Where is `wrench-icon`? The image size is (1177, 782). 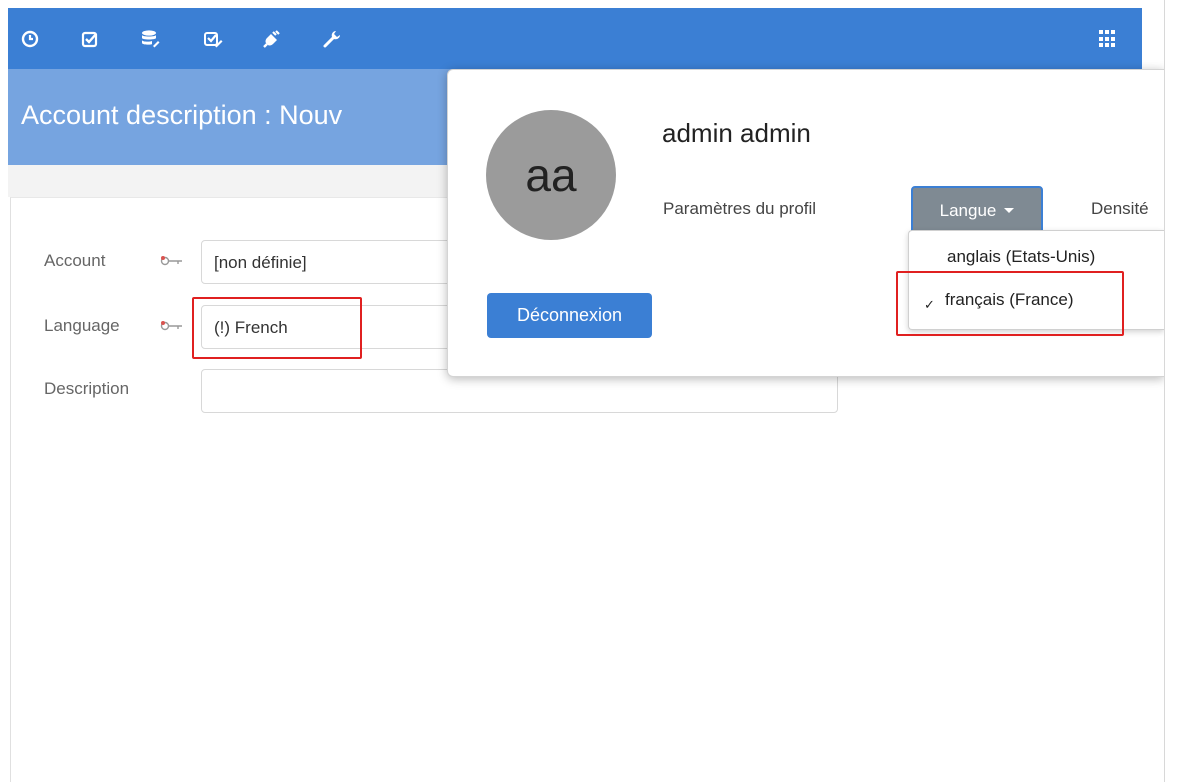
wrench-icon is located at coordinates (332, 39).